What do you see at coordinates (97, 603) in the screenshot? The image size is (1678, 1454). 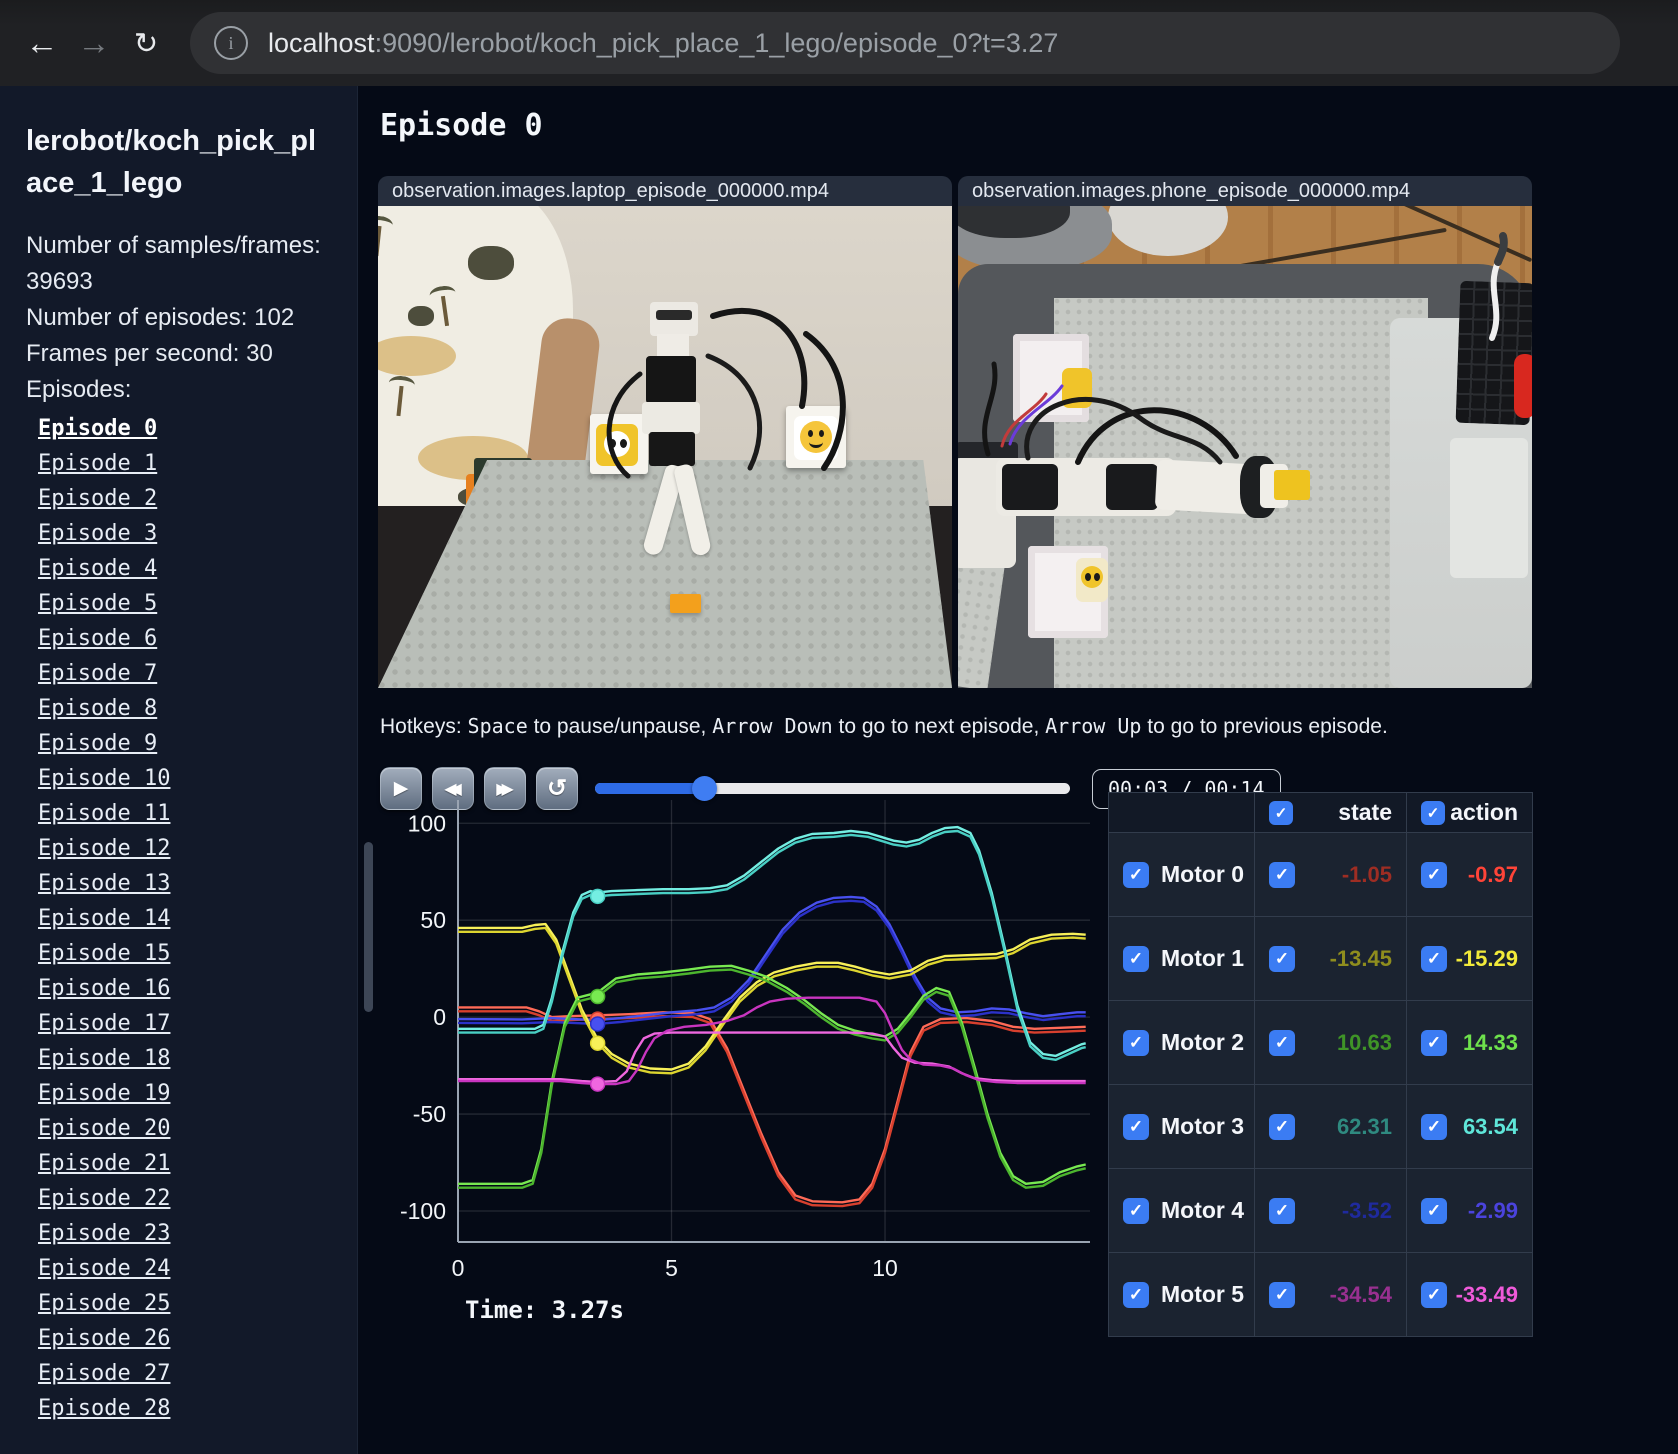 I see `episode-link: Episode 5` at bounding box center [97, 603].